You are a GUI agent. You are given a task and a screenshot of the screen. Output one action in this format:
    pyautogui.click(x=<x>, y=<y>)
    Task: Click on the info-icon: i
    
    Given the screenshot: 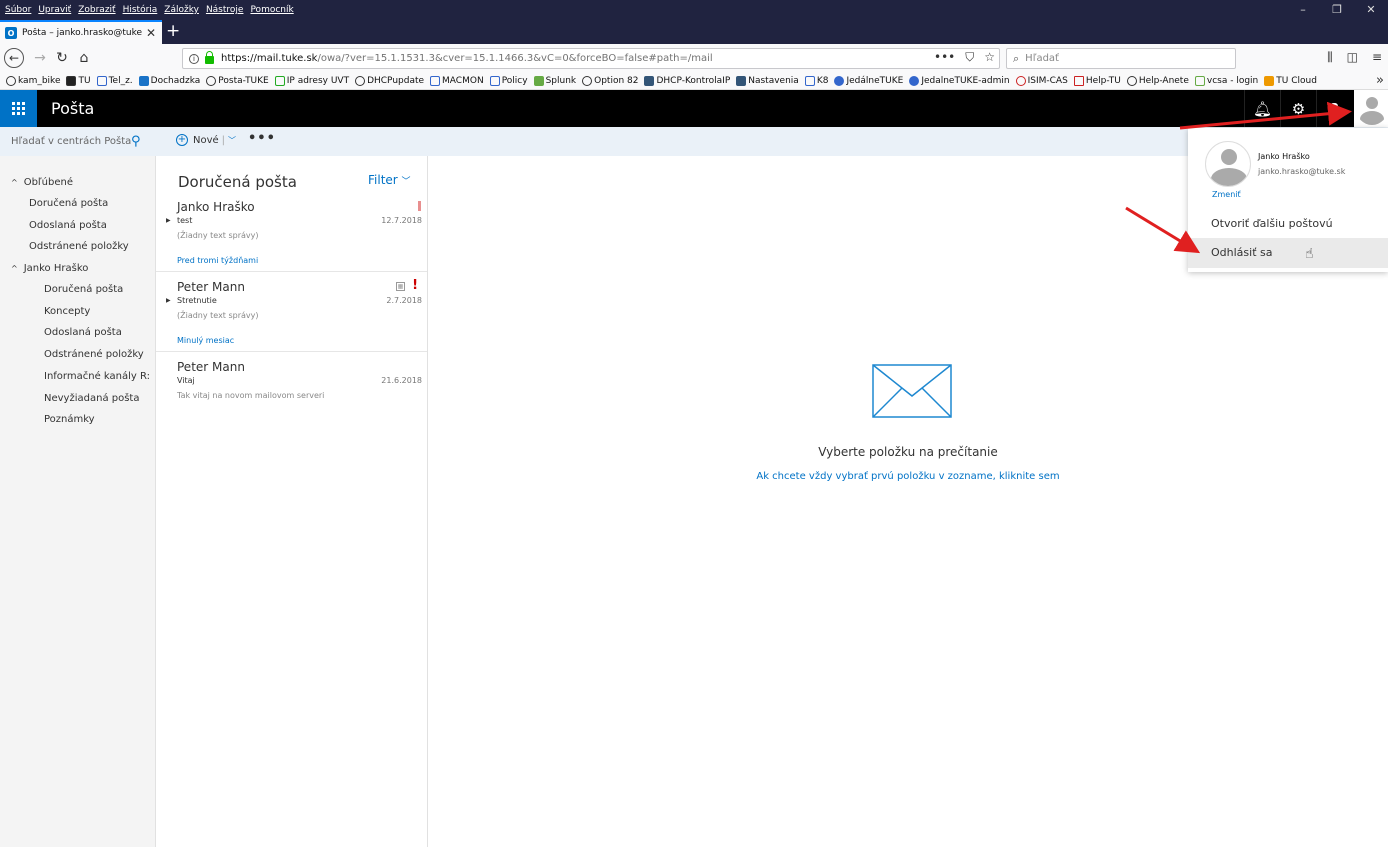 What is the action you would take?
    pyautogui.click(x=194, y=58)
    